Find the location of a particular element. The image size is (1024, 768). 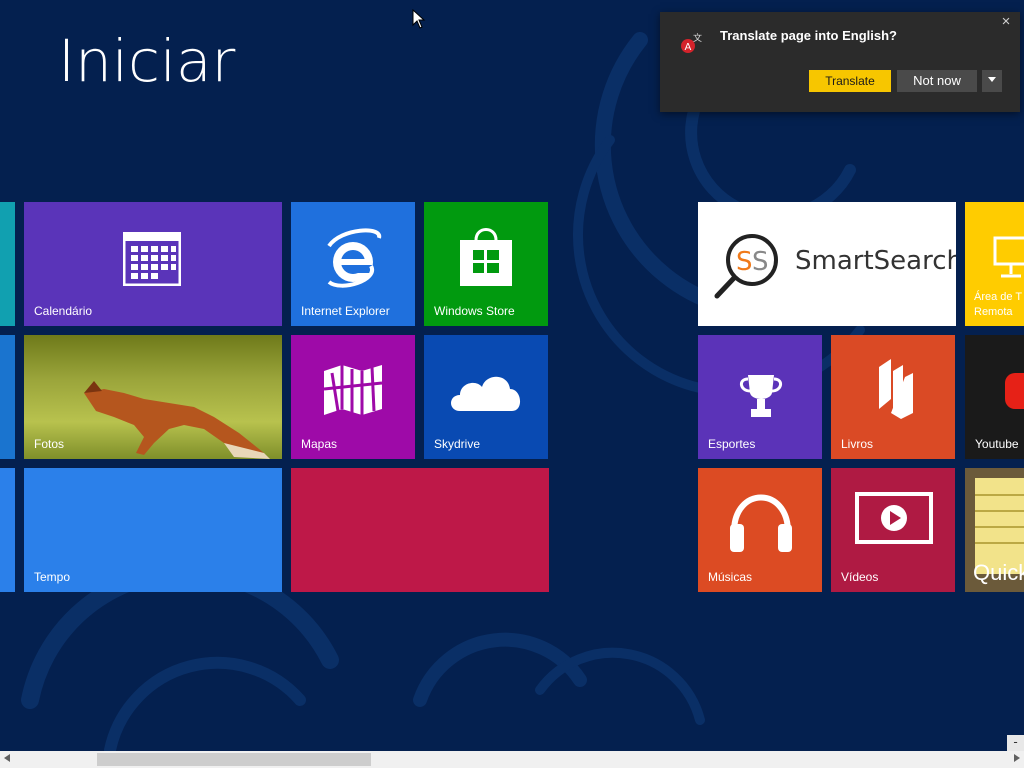

zoom-out-button: - is located at coordinates (1015, 743).